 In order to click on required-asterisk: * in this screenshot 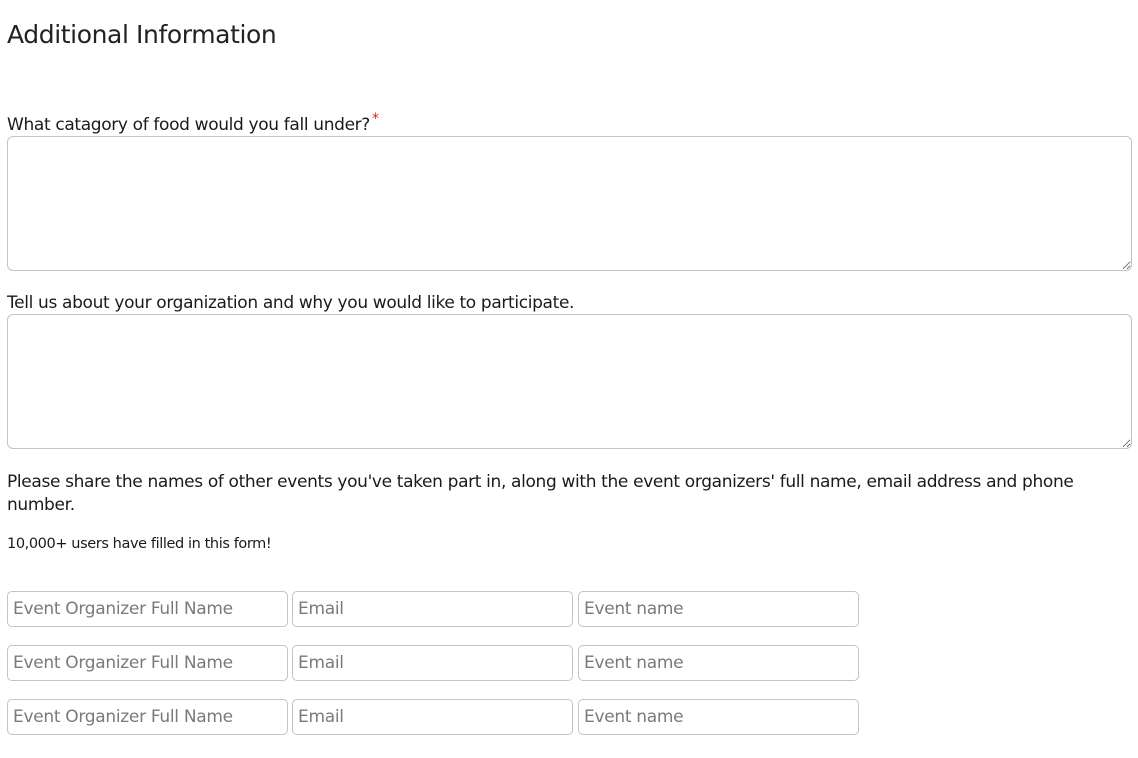, I will do `click(375, 119)`.